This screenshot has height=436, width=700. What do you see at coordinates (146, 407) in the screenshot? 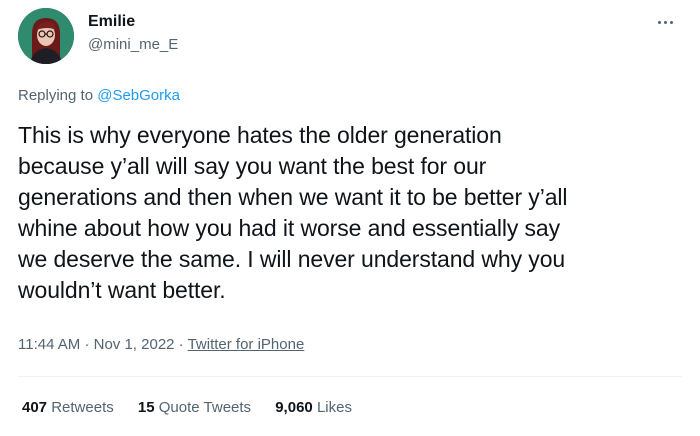
I see `quote-tweets-count: 15` at bounding box center [146, 407].